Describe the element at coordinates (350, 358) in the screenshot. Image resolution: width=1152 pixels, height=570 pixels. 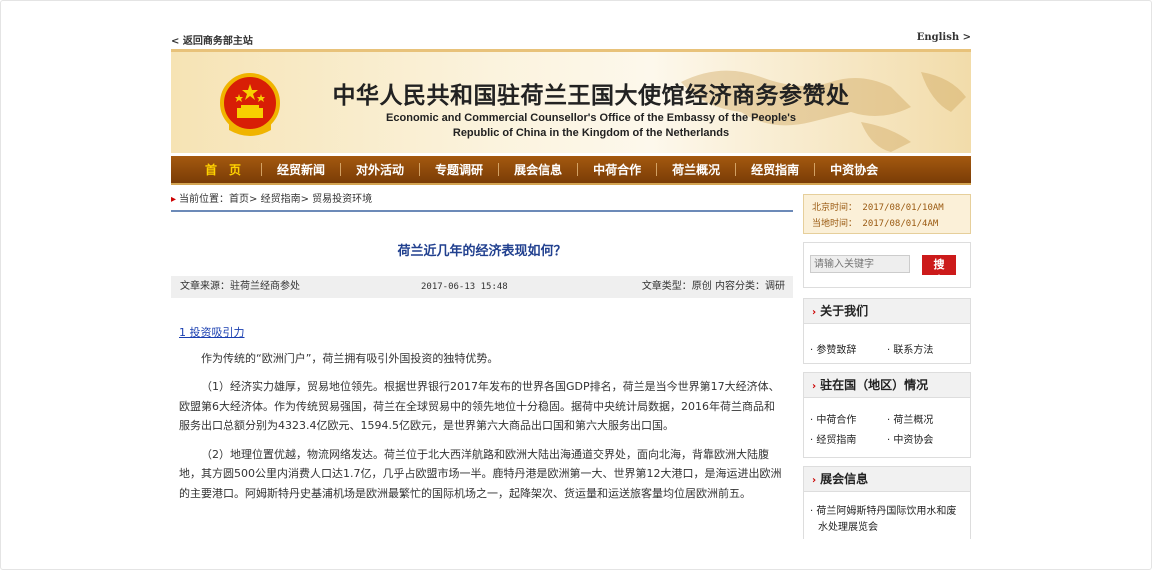
I see `article-paragraph: 作为传统的“欧洲门户”，荷兰拥有吸引外国投资的独特优势。` at that location.